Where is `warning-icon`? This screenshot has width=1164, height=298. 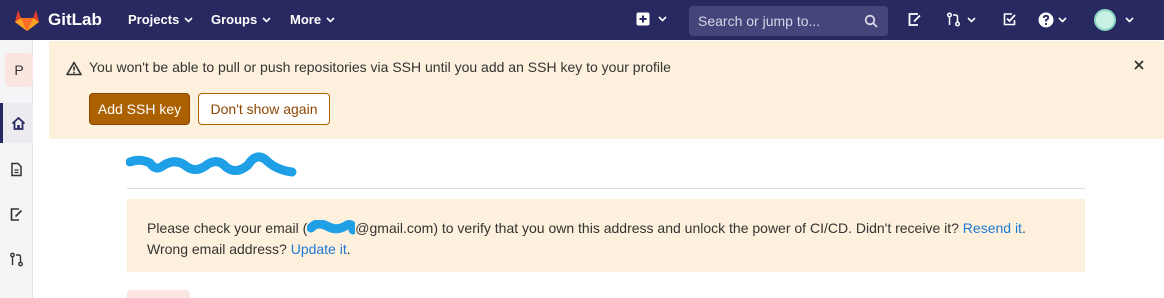 warning-icon is located at coordinates (74, 68).